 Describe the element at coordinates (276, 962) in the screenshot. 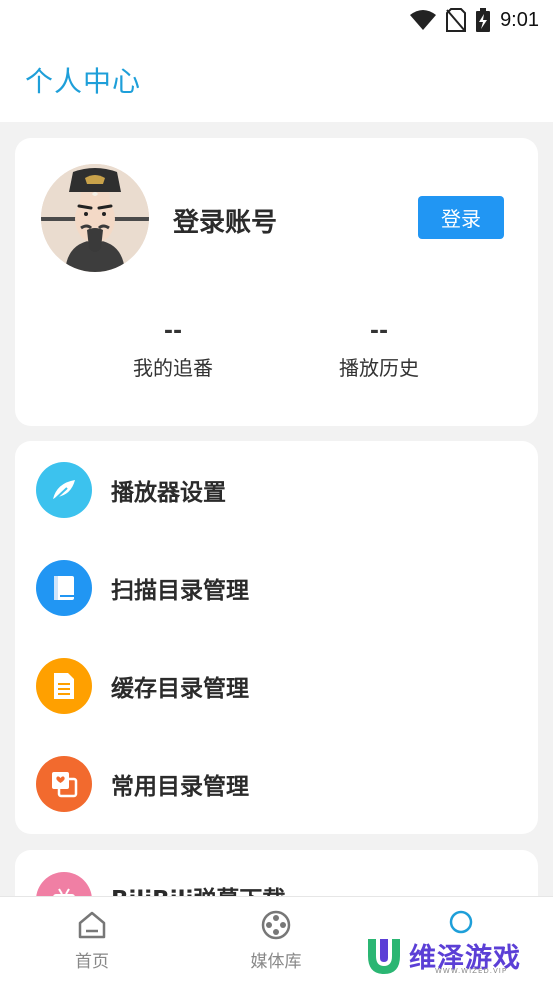

I see `nav-label: 媒体库` at that location.